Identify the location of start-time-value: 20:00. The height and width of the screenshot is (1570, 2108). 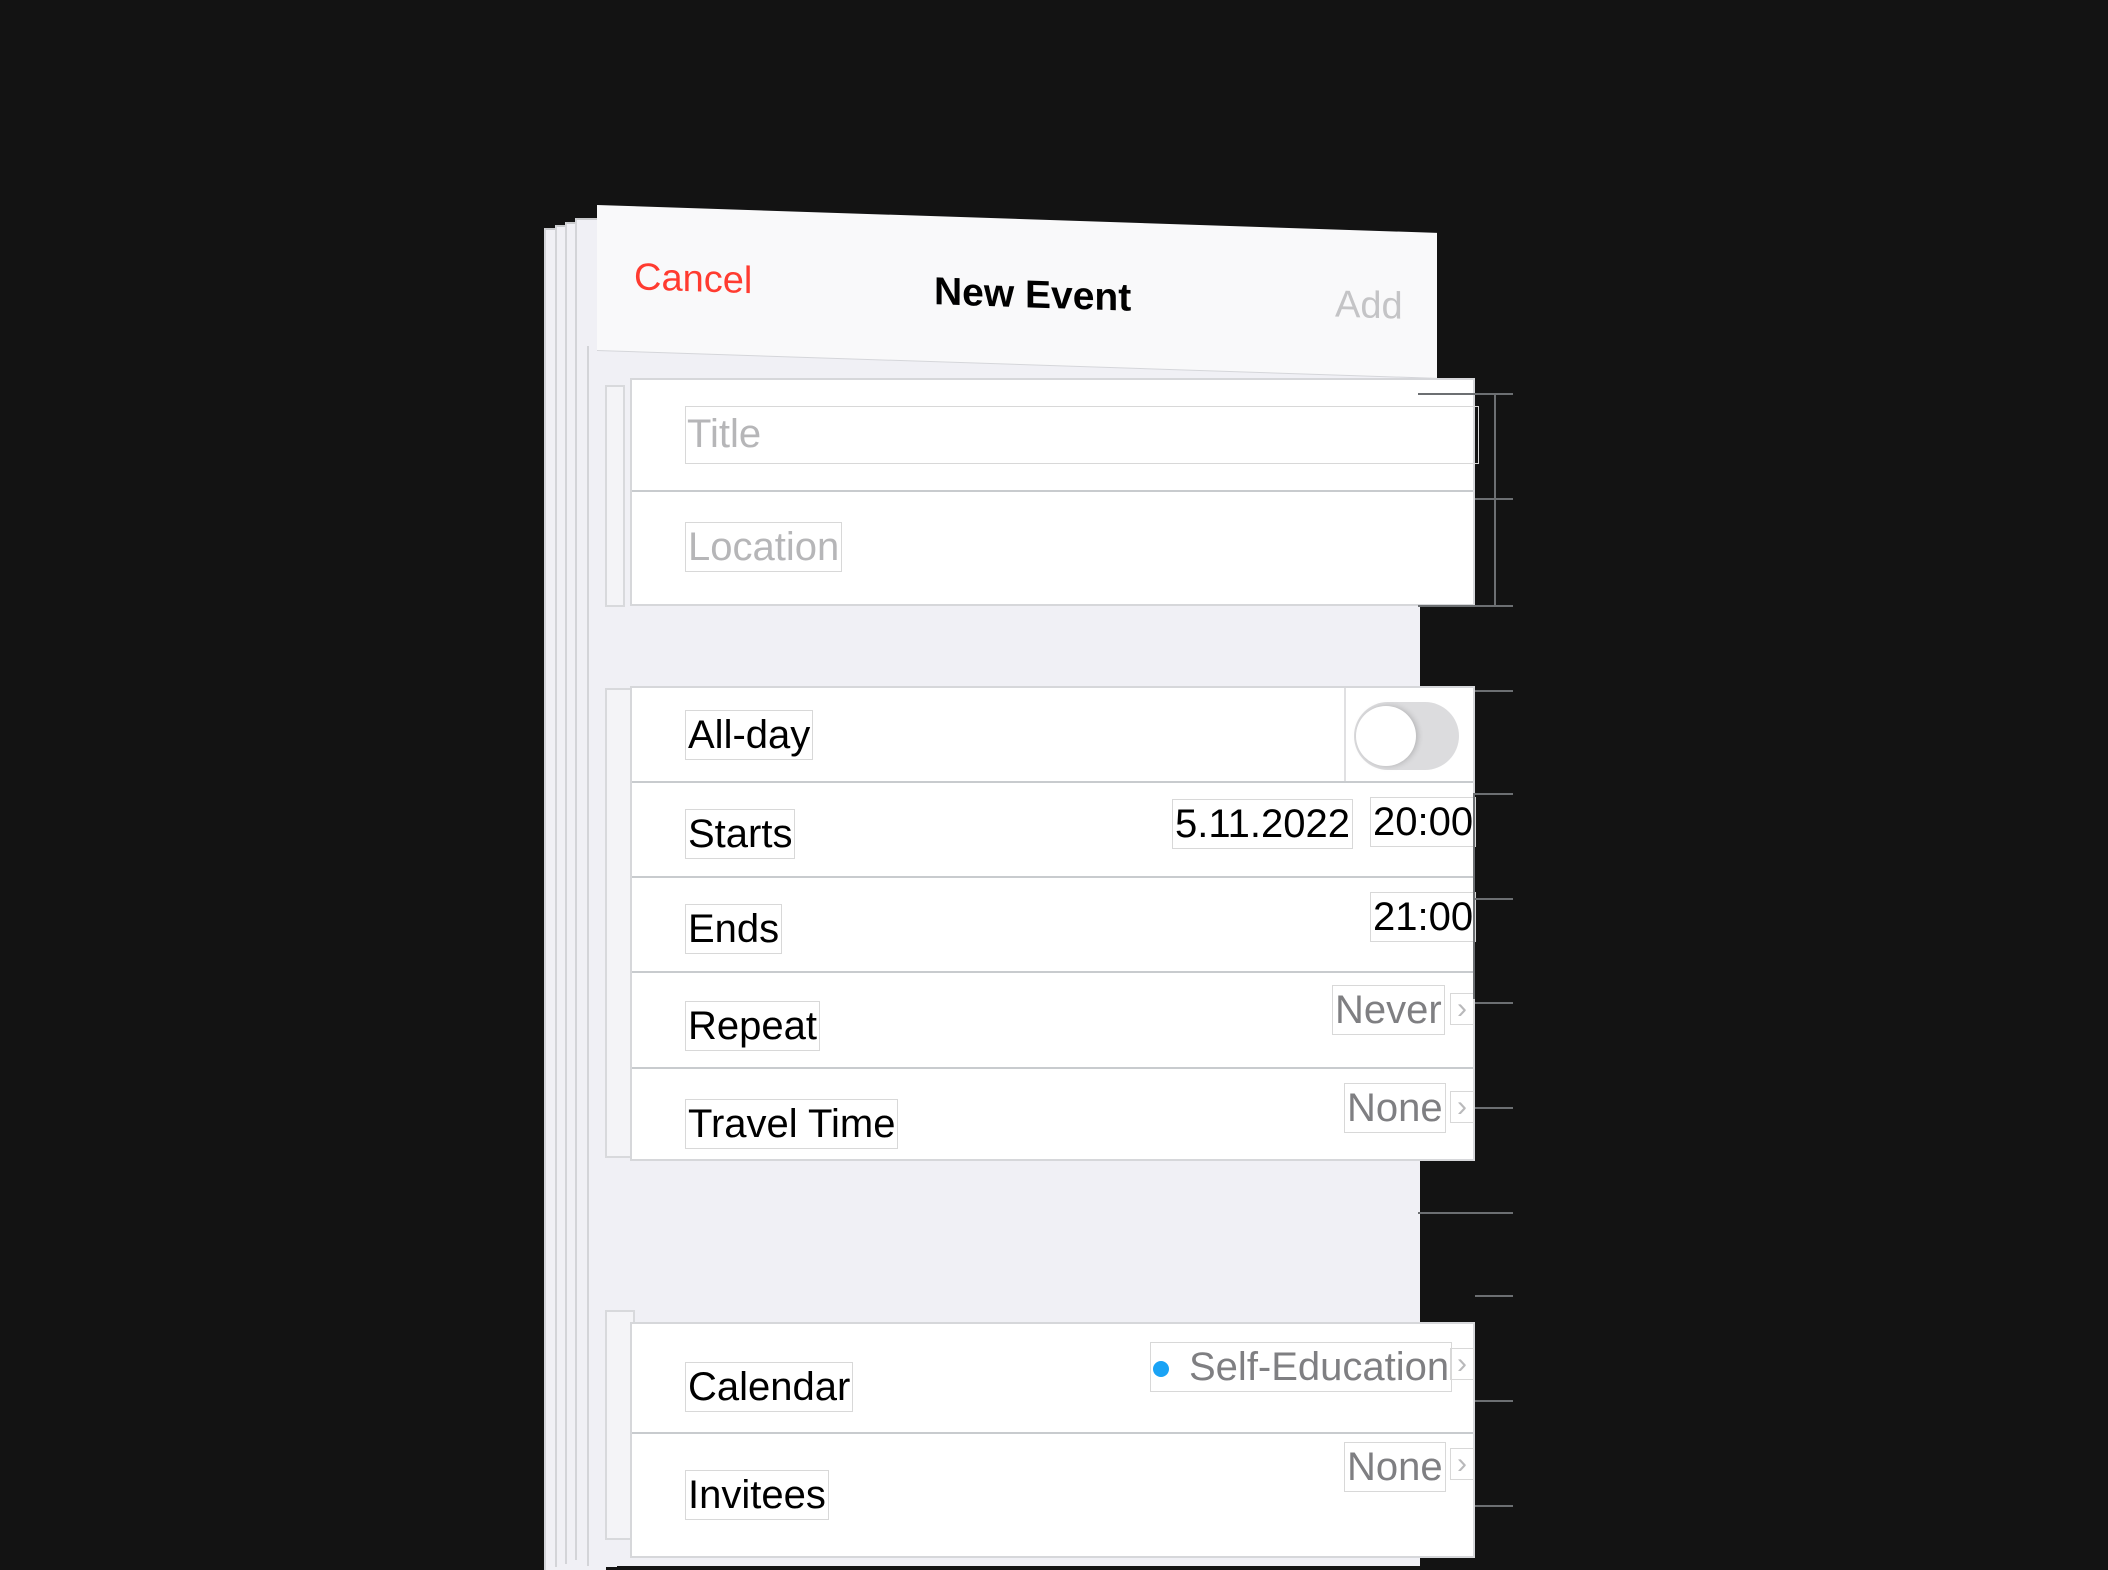
(1423, 822).